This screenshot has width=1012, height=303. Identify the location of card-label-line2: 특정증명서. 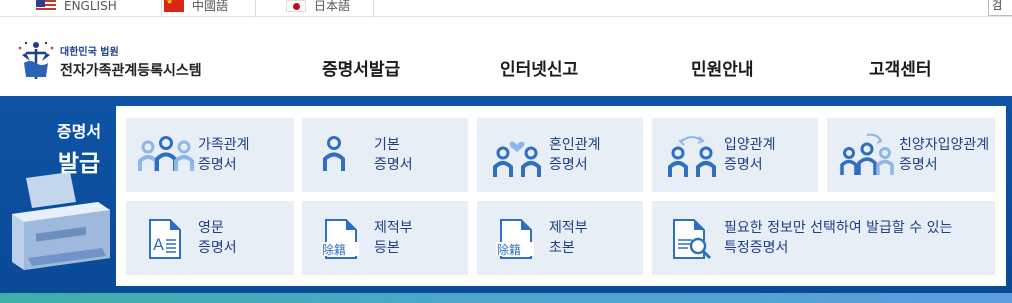
(756, 248).